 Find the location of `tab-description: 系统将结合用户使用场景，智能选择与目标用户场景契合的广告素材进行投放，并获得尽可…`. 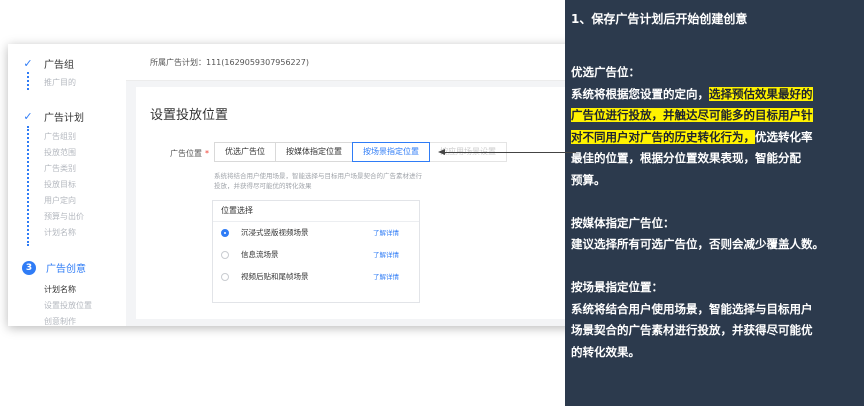

tab-description: 系统将结合用户使用场景，智能选择与目标用户场景契合的广告素材进行投放，并获得尽可… is located at coordinates (318, 181).